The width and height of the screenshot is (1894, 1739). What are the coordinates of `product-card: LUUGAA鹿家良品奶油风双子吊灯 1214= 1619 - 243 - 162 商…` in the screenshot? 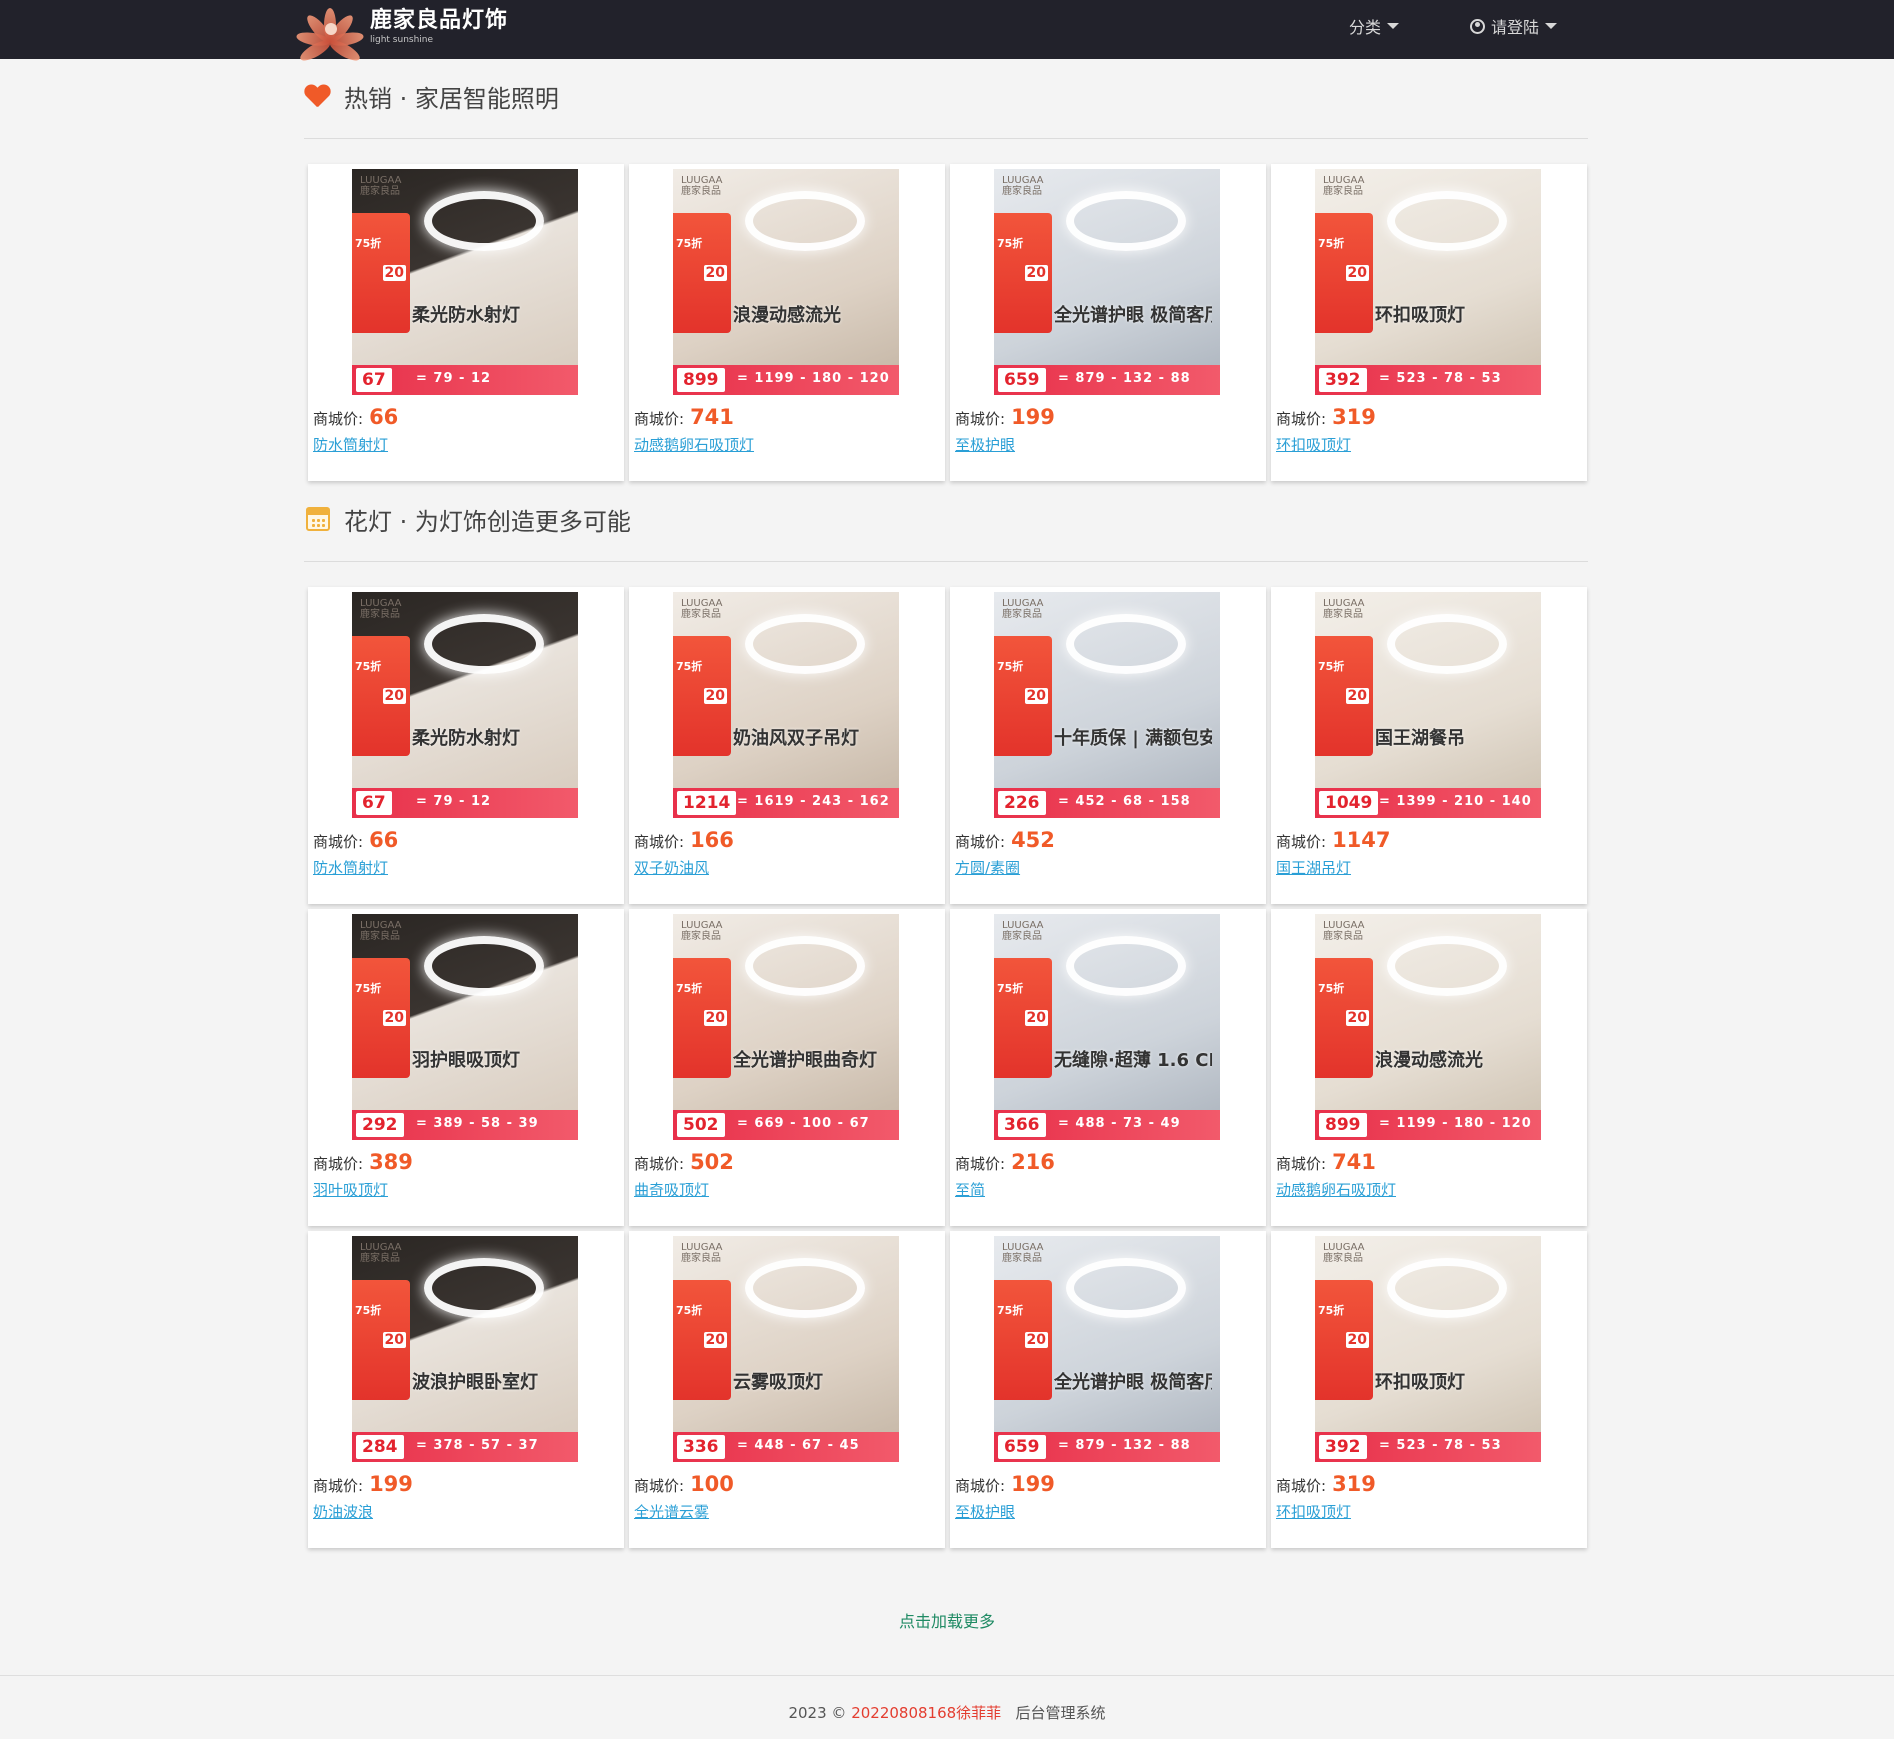 It's located at (787, 745).